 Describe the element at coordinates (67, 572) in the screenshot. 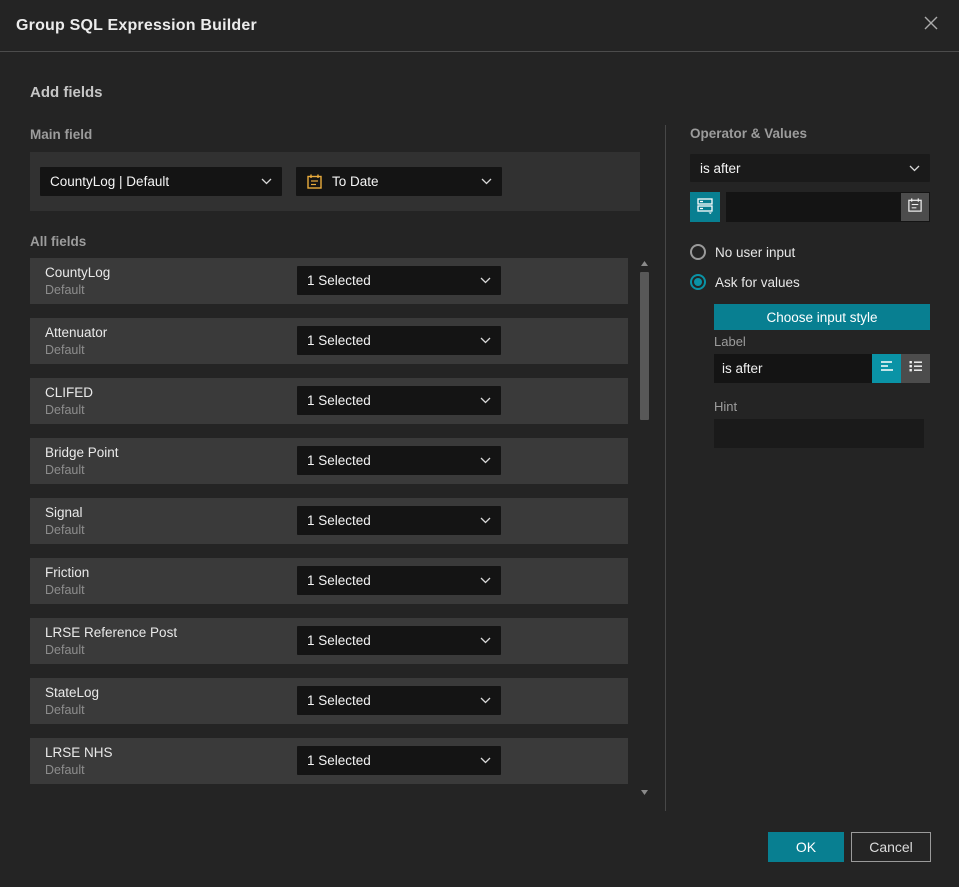

I see `field-name: Friction` at that location.